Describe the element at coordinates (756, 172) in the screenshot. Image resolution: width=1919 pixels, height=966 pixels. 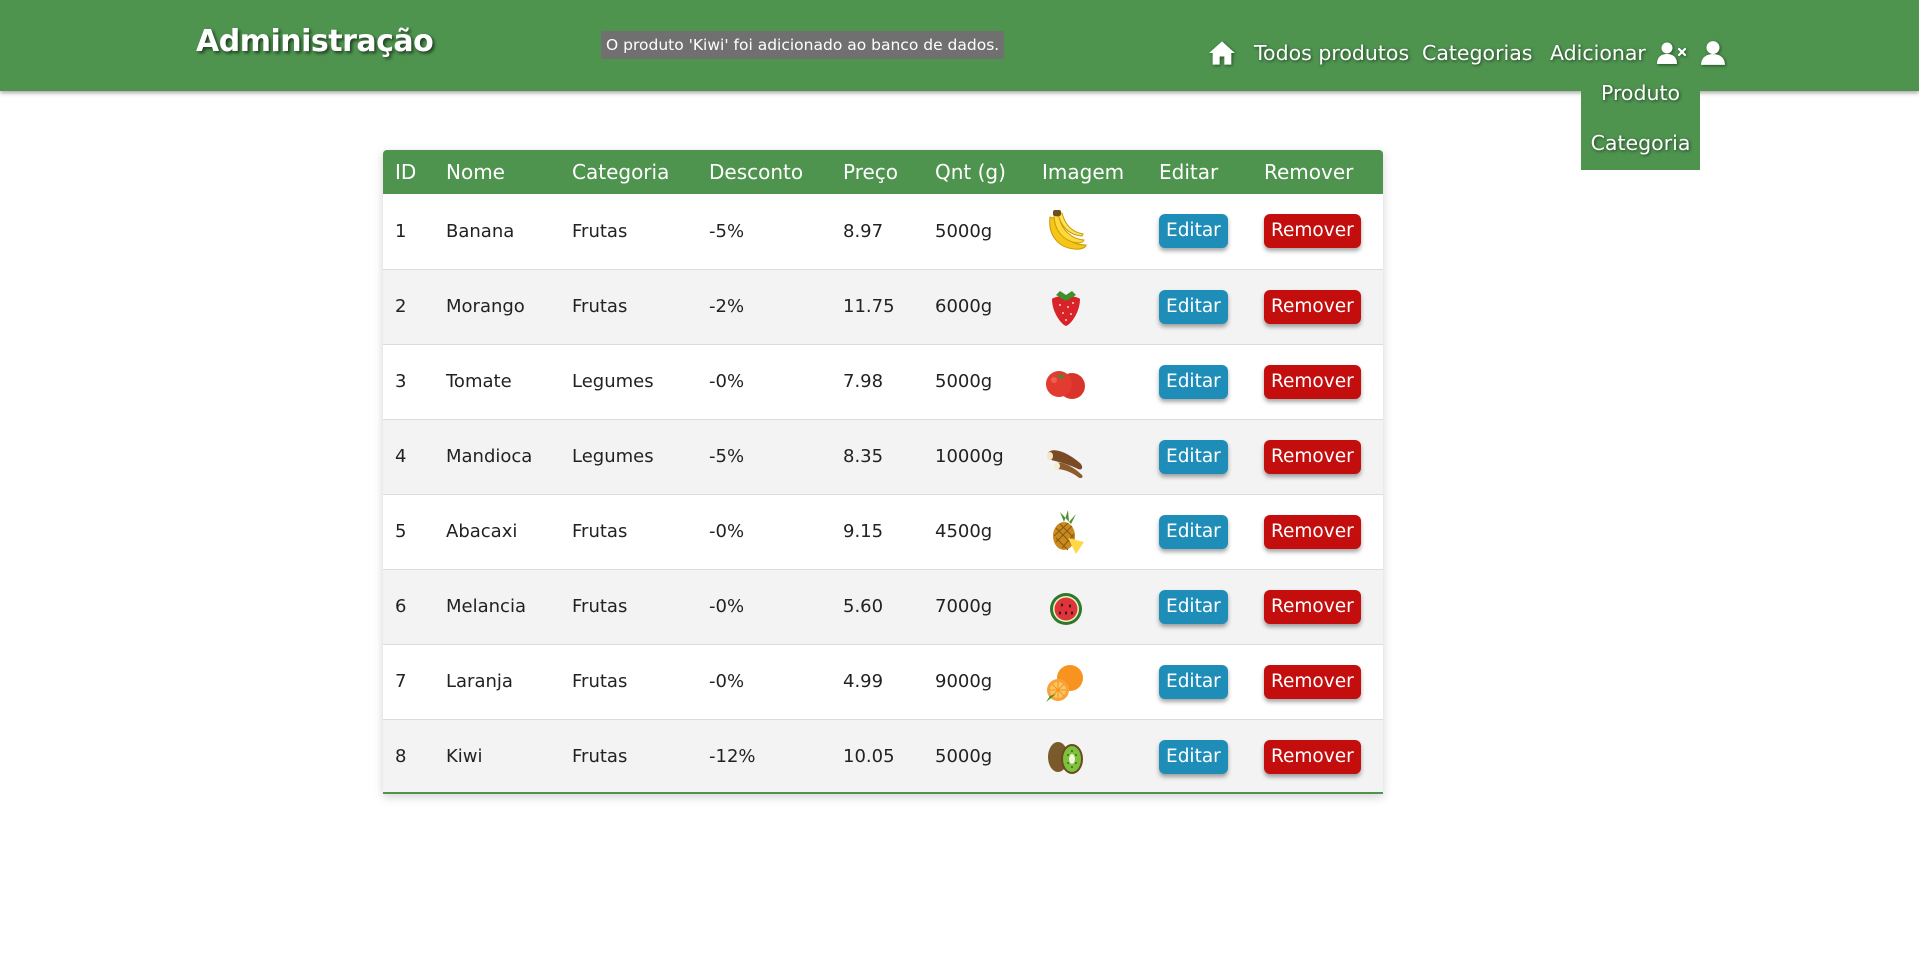
I see `header-discount: Desconto` at that location.